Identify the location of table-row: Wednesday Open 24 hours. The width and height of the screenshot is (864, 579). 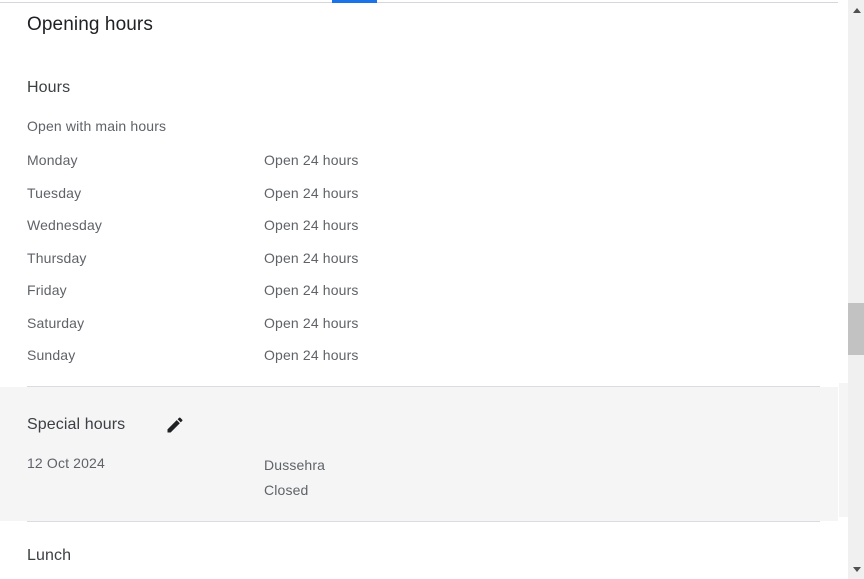
(419, 231).